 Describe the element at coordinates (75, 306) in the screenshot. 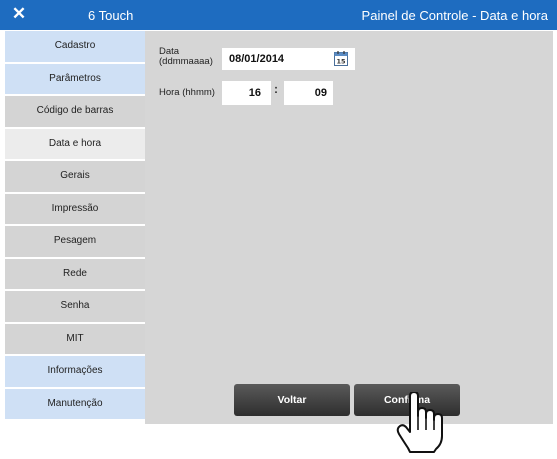

I see `sidebar-item-senha: Senha` at that location.